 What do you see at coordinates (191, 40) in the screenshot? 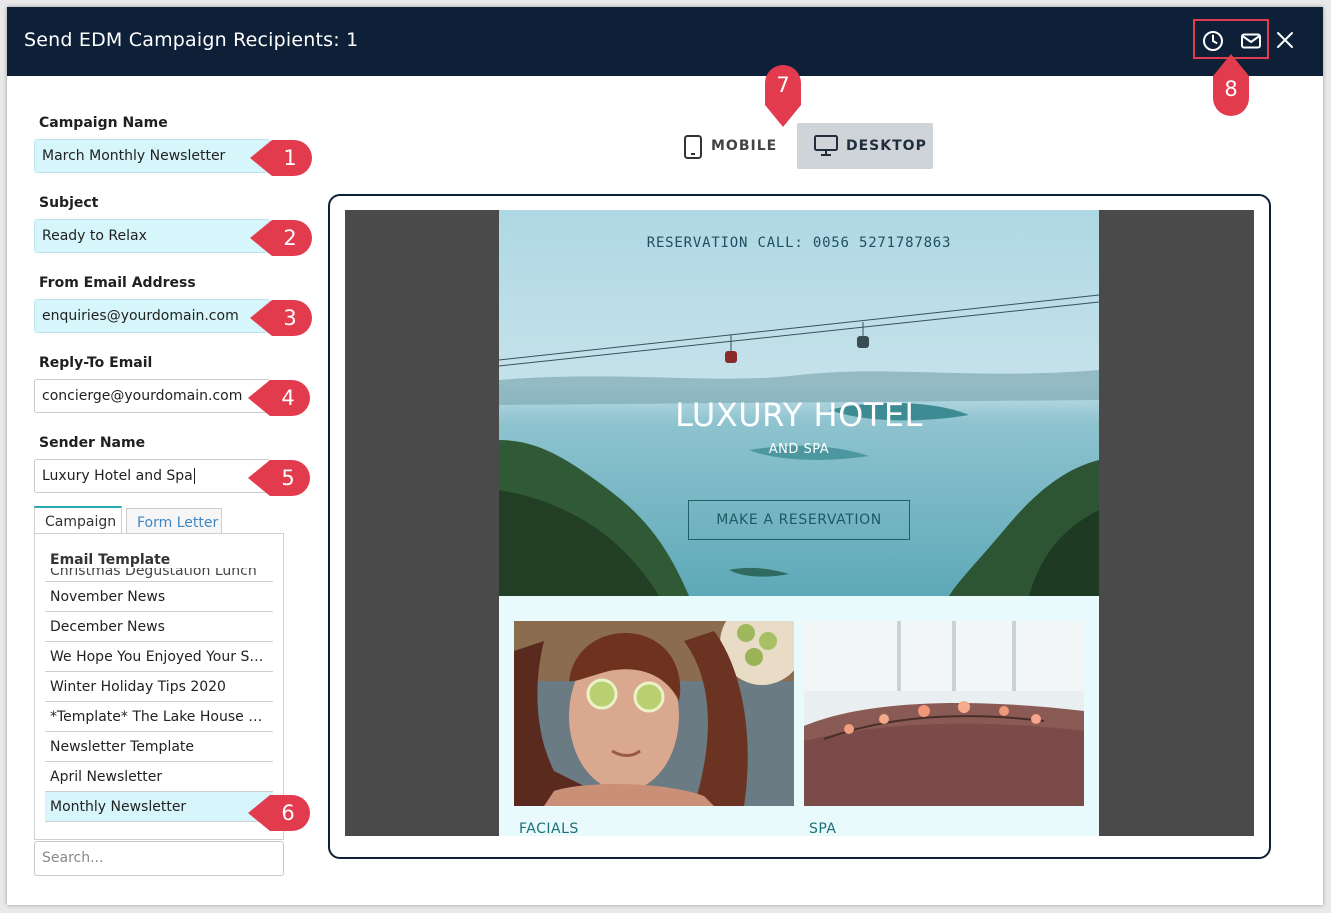
I see `dialog-title: Send EDM Campaign Recipients: 1` at bounding box center [191, 40].